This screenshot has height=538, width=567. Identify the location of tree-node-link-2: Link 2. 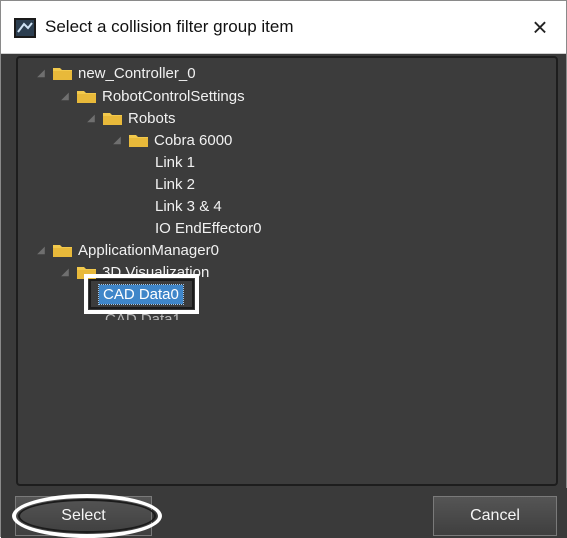
(175, 184).